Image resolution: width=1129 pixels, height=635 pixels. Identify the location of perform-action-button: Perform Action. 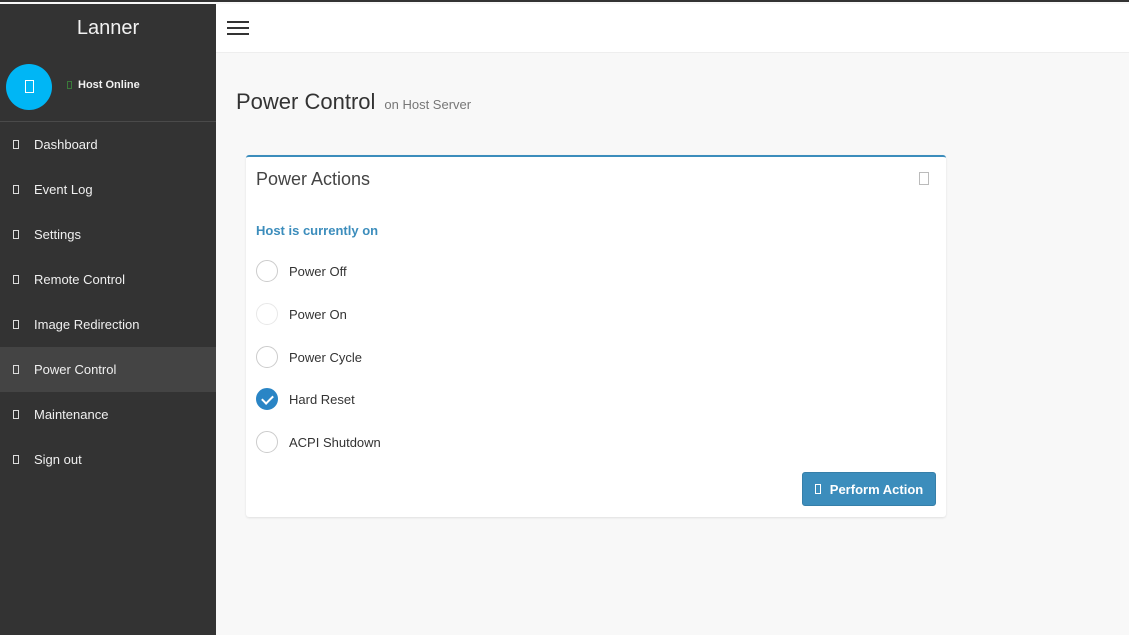
(869, 489).